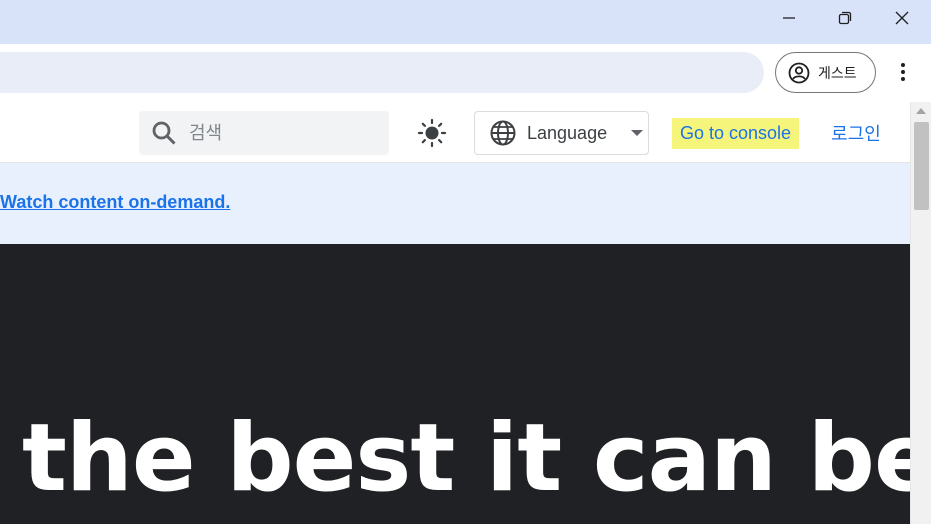 The width and height of the screenshot is (931, 524). I want to click on language-selector: Language, so click(561, 133).